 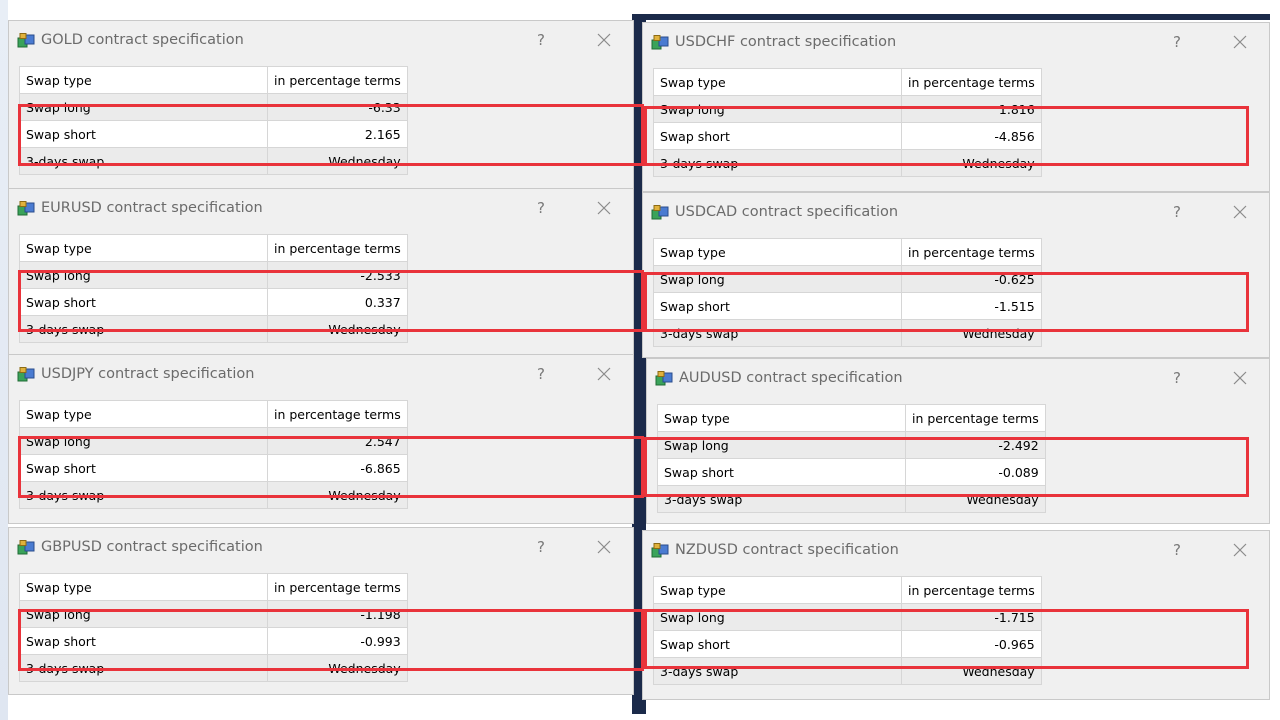 What do you see at coordinates (847, 279) in the screenshot?
I see `row-swap-long: Swap long -0.625` at bounding box center [847, 279].